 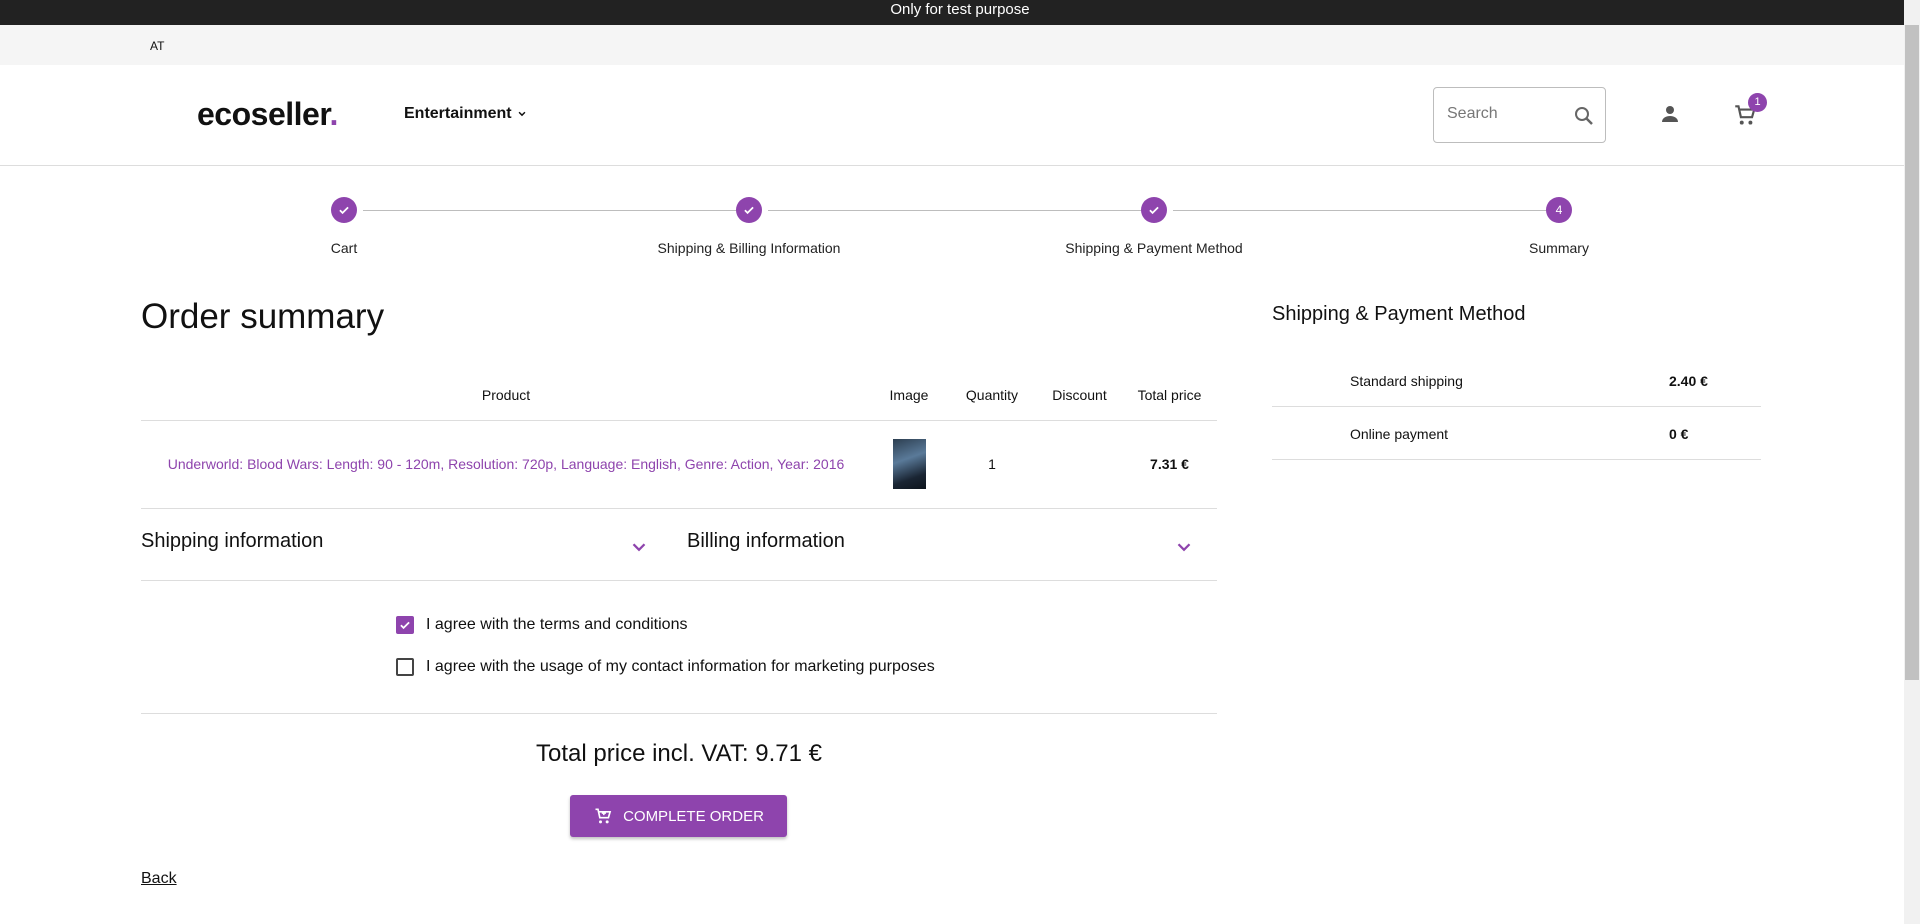 I want to click on scrollbar-thumb, so click(x=1912, y=352).